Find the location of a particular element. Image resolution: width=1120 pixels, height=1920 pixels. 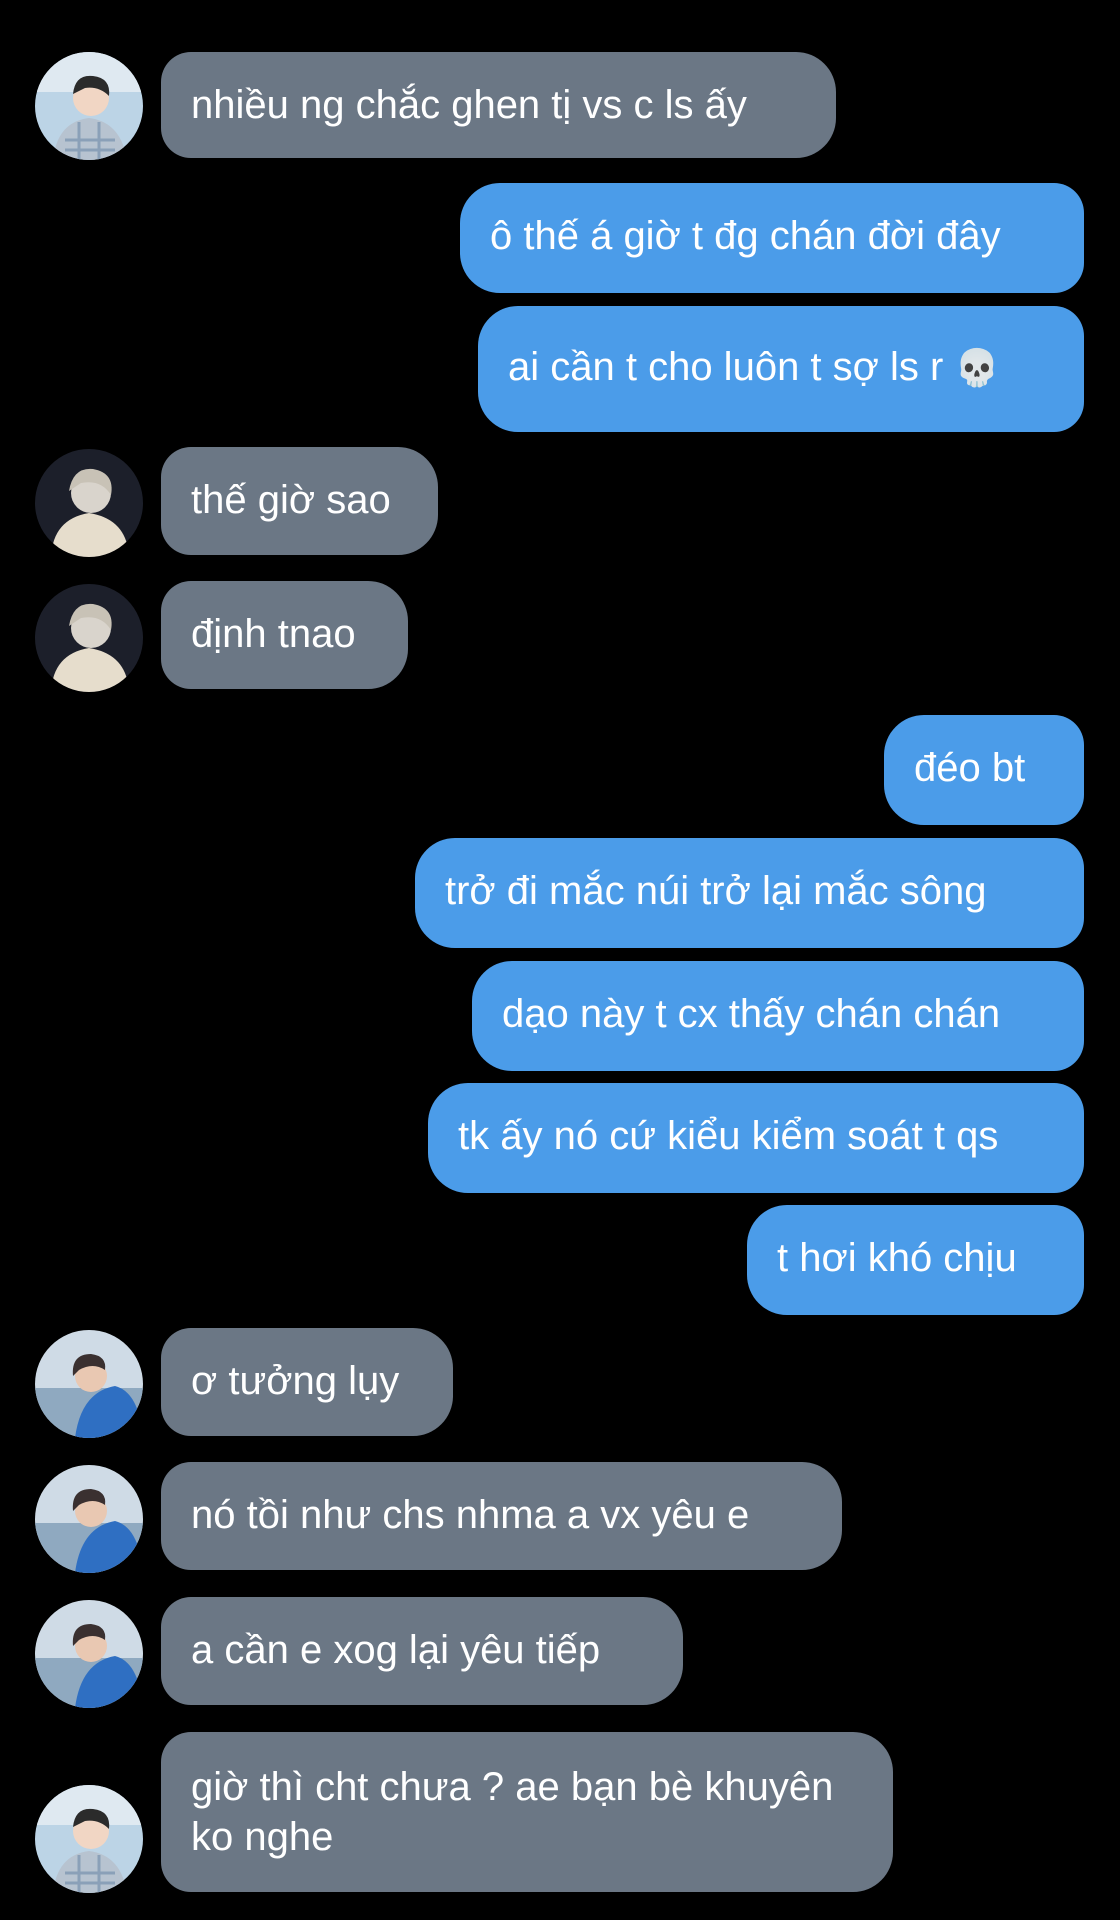

message-bubble: thế giờ sao is located at coordinates (299, 501).